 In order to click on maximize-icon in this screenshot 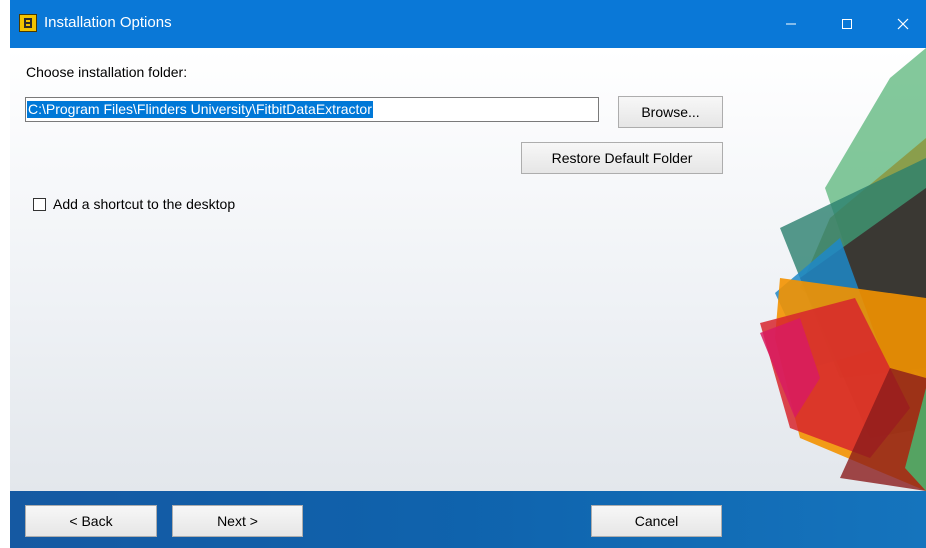, I will do `click(847, 24)`.